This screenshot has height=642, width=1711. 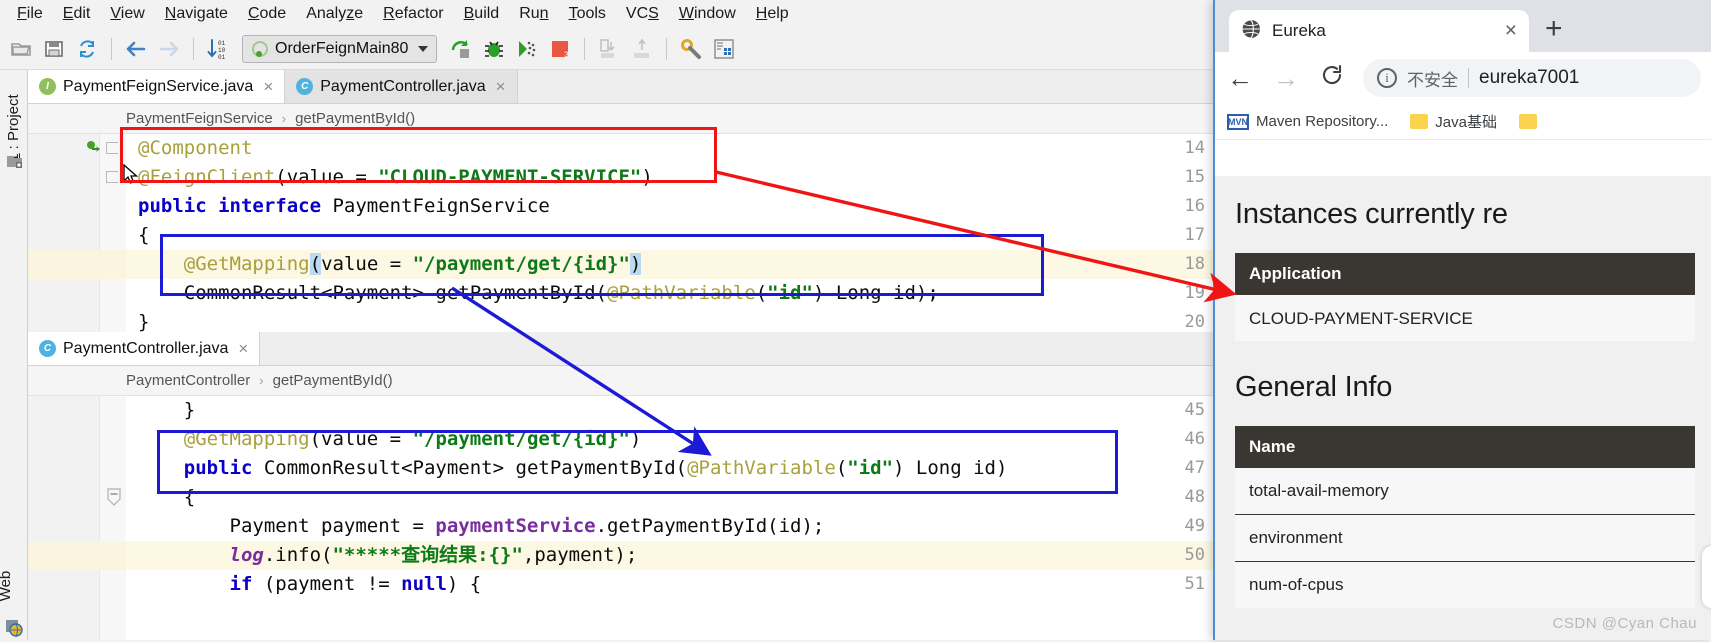 What do you see at coordinates (167, 497) in the screenshot?
I see `code-line: {` at bounding box center [167, 497].